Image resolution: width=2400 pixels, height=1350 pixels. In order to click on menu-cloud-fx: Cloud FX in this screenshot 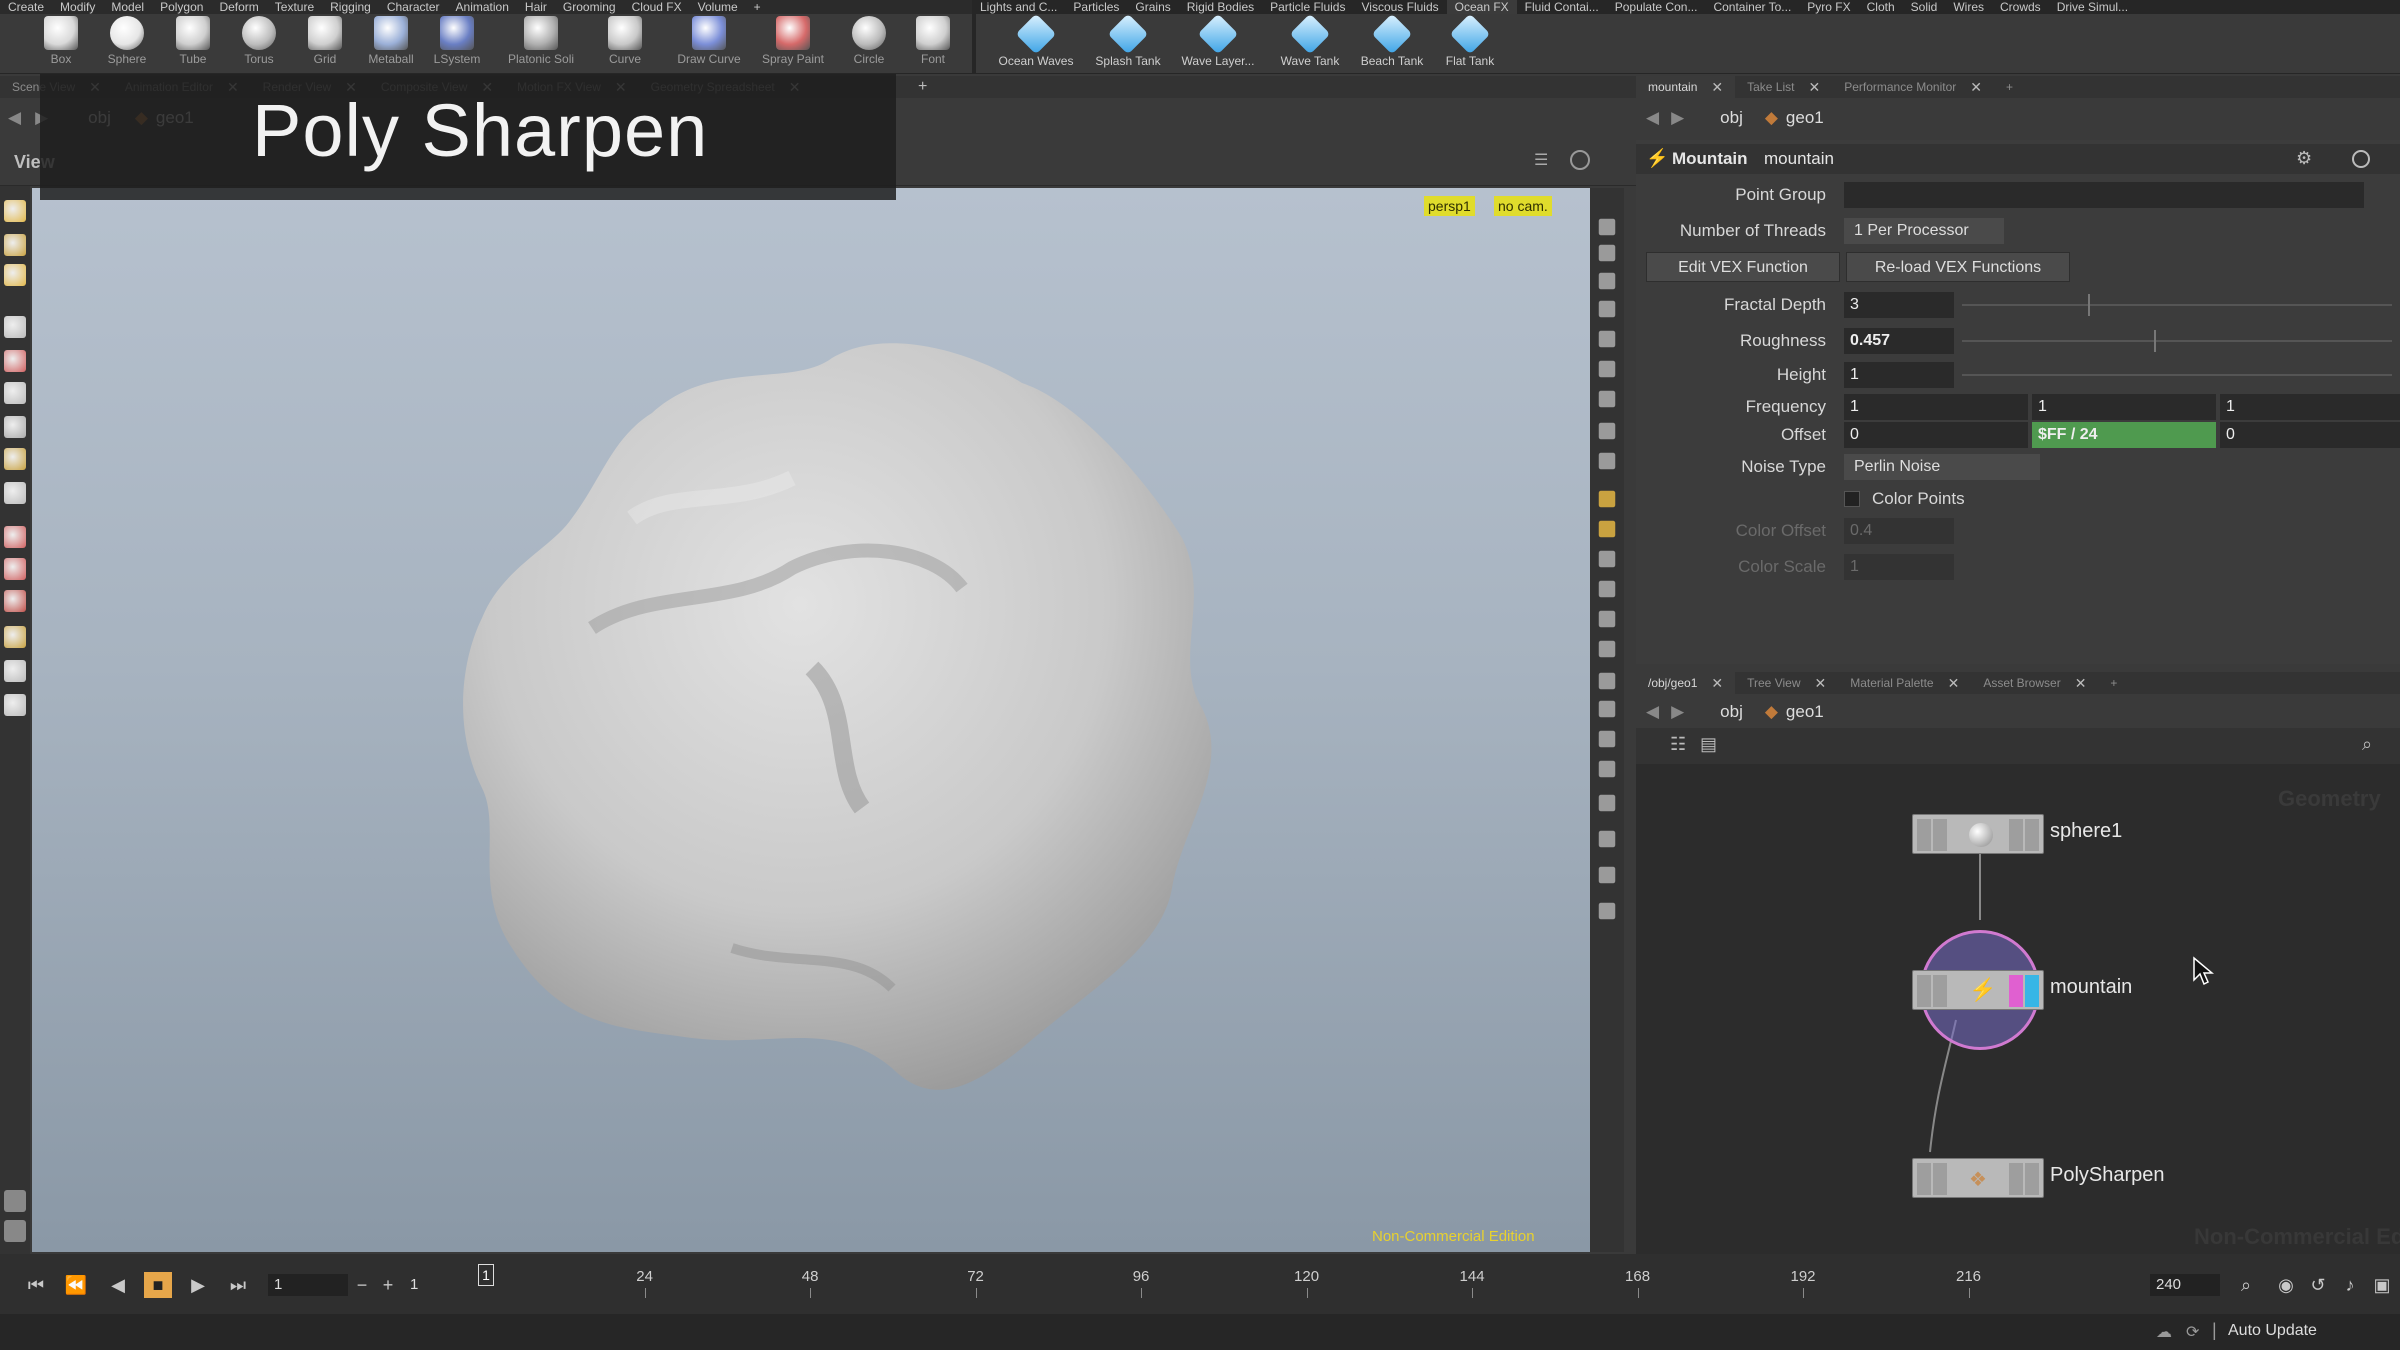, I will do `click(657, 7)`.